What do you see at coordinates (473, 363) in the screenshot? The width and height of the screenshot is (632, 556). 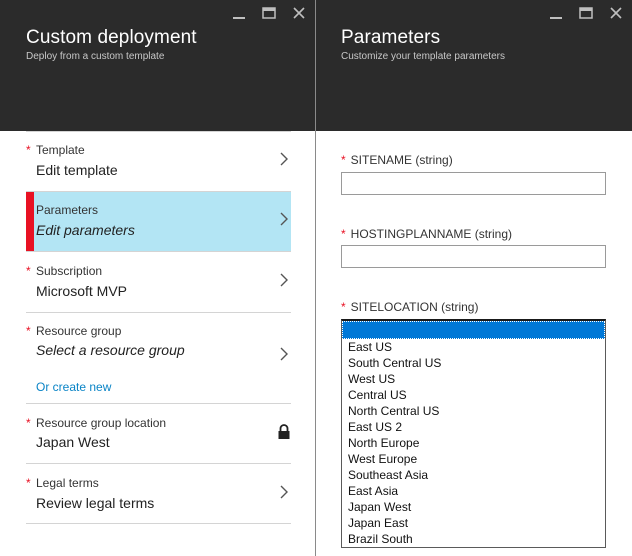 I see `dropdown-option: South Central US` at bounding box center [473, 363].